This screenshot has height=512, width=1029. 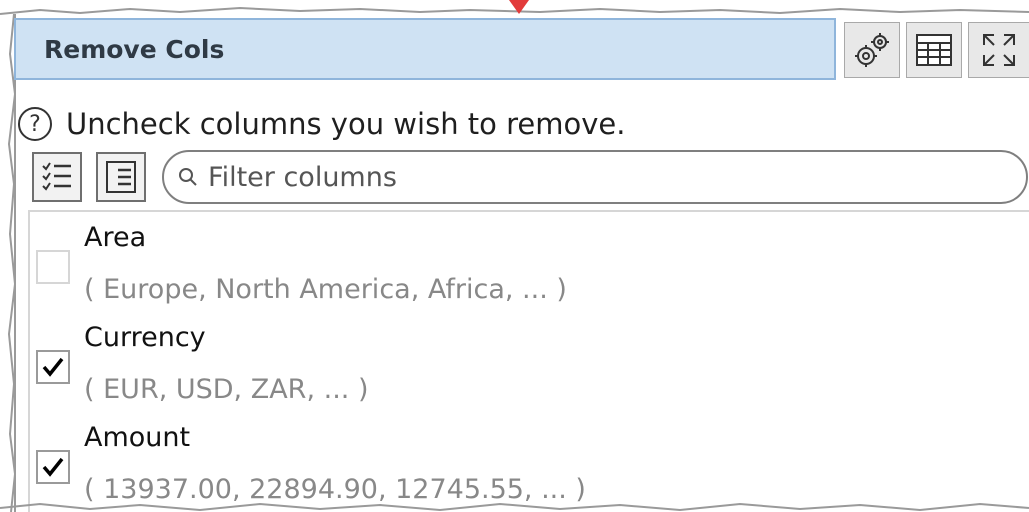 What do you see at coordinates (35, 124) in the screenshot?
I see `help-icon: ?` at bounding box center [35, 124].